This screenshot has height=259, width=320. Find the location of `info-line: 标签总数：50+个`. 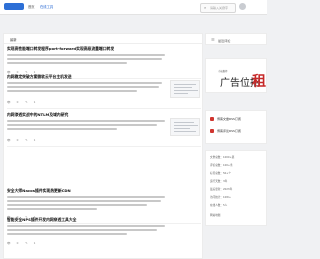

info-line: 标签总数：50+个 is located at coordinates (221, 173).